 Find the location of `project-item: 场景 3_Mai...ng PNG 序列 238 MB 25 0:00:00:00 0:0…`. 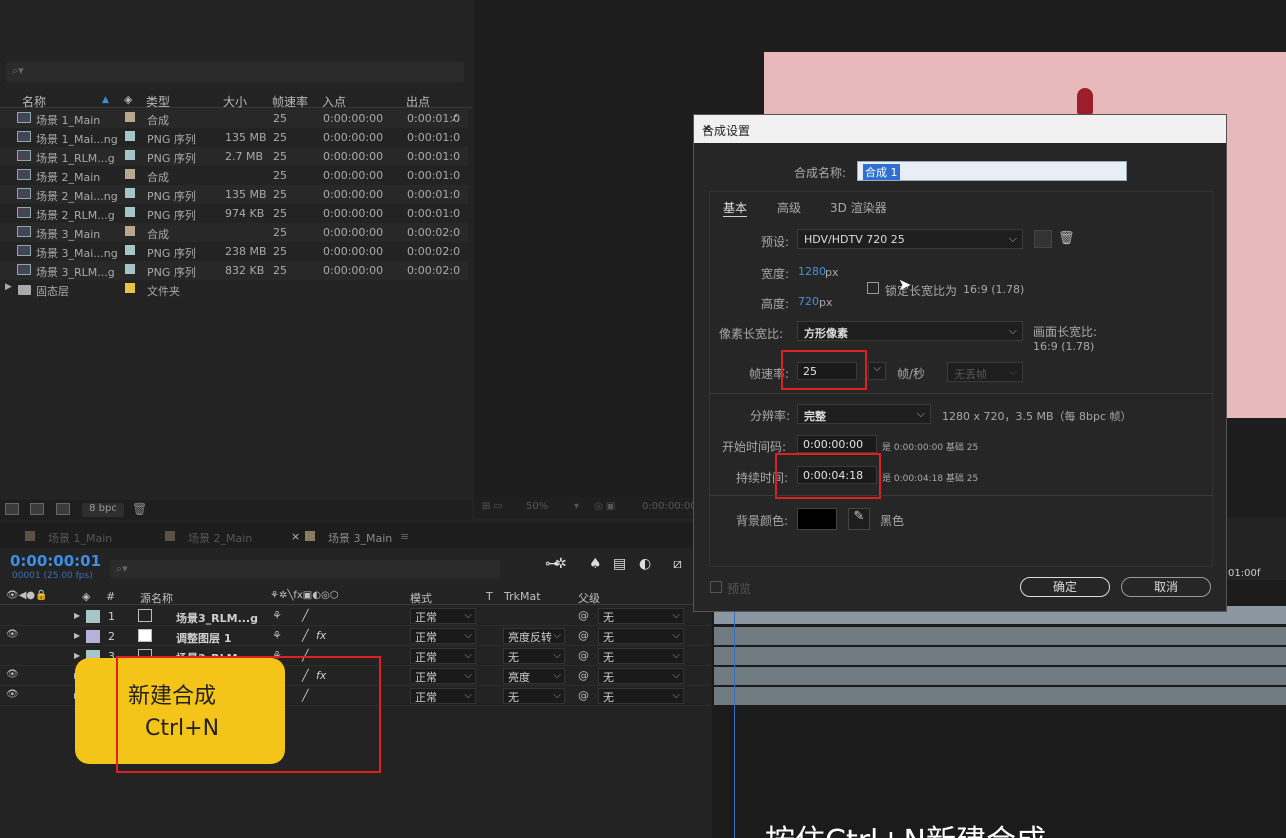

project-item: 场景 3_Mai...ng PNG 序列 238 MB 25 0:00:00:00 0:0… is located at coordinates (234, 251).